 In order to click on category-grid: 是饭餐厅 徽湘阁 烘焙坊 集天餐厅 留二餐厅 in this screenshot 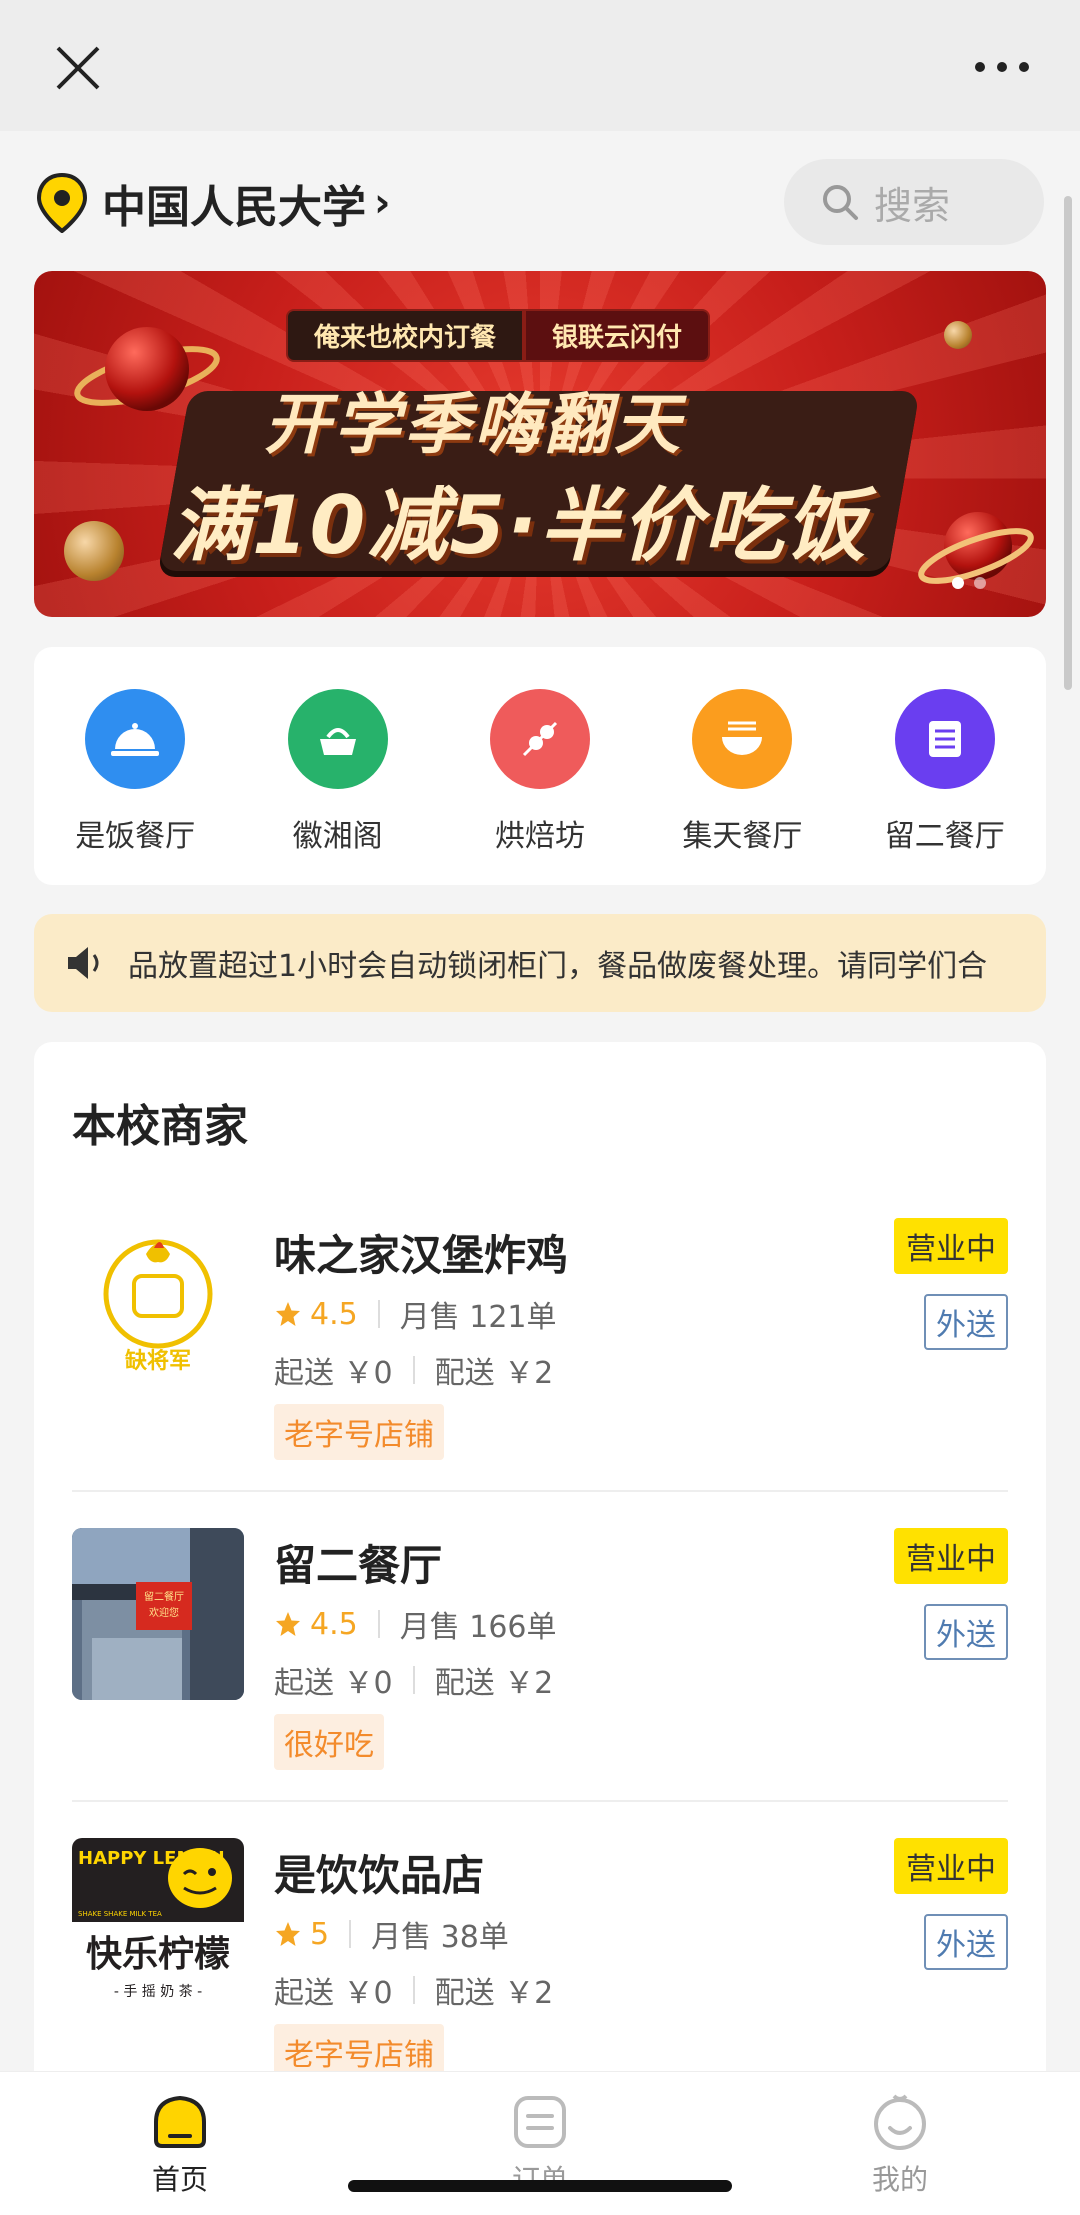, I will do `click(540, 766)`.